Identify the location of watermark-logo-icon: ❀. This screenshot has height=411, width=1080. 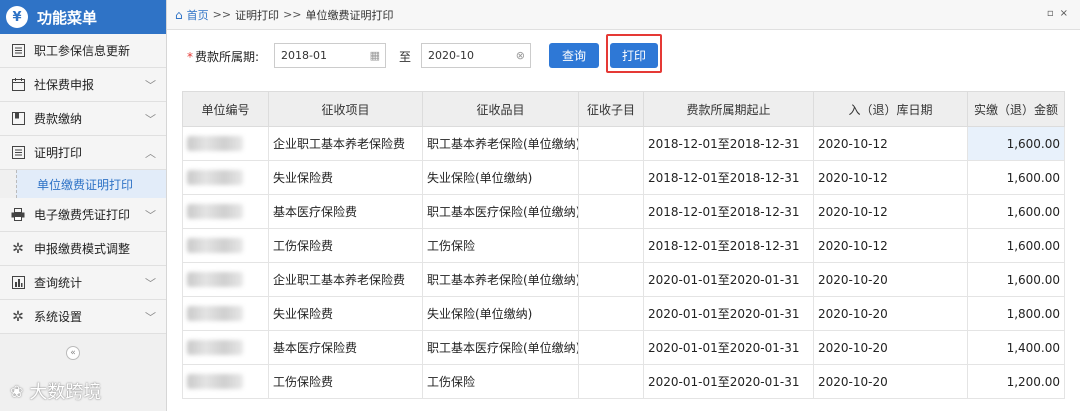
(17, 391).